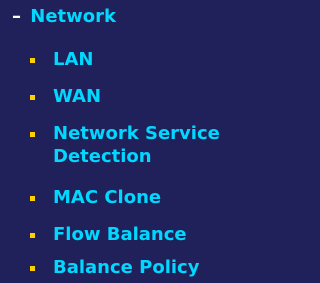  I want to click on network-section-header: – Network, so click(64, 17).